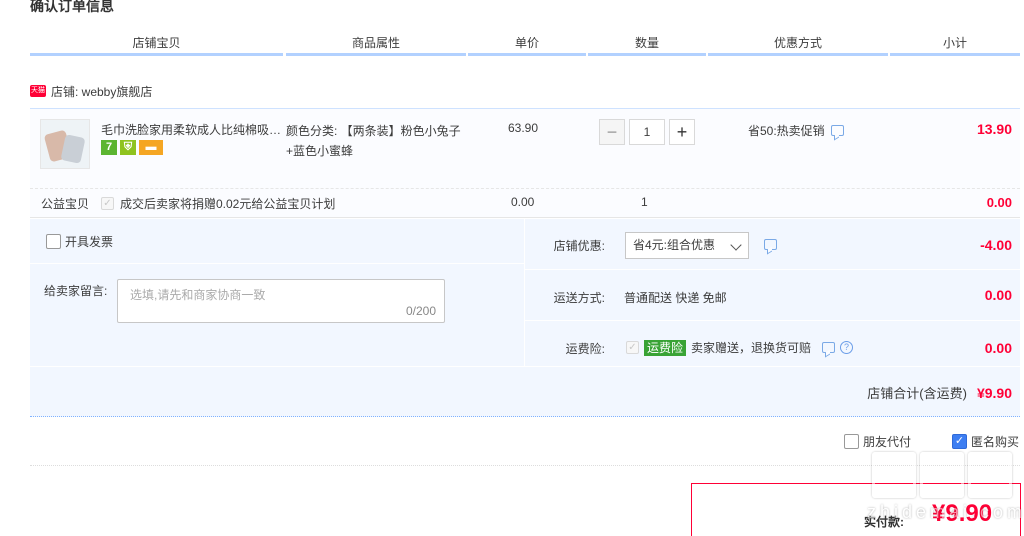 The width and height of the screenshot is (1024, 536). I want to click on item-thumbnail, so click(65, 144).